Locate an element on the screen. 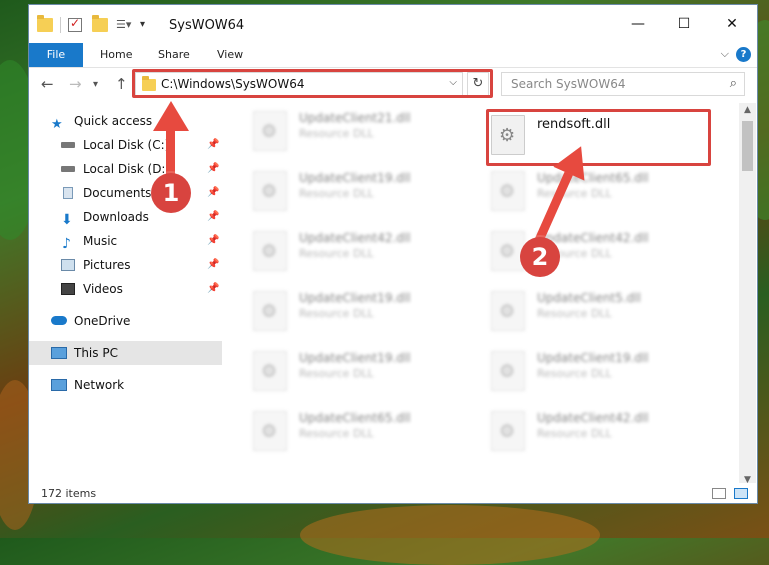  file-name: UpdateClient21.dll is located at coordinates (355, 118).